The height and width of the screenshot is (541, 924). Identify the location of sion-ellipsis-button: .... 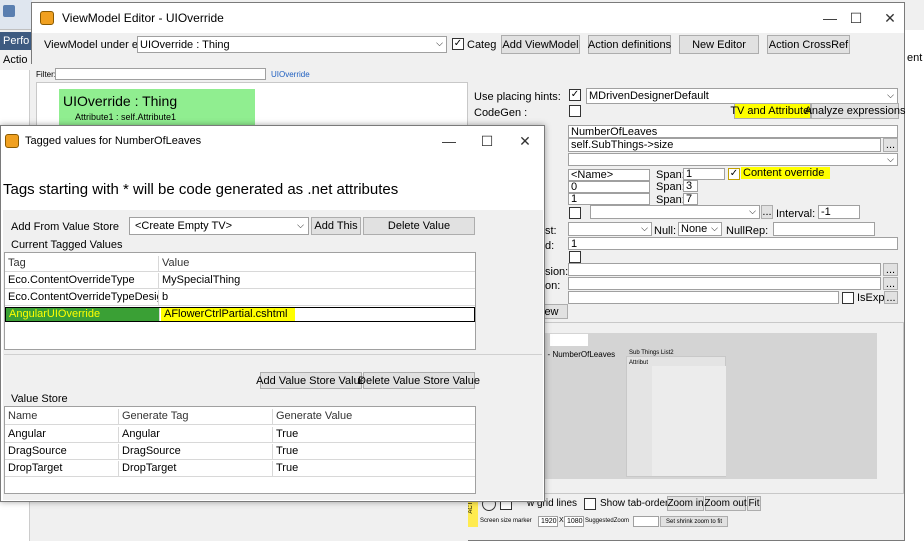
(890, 269).